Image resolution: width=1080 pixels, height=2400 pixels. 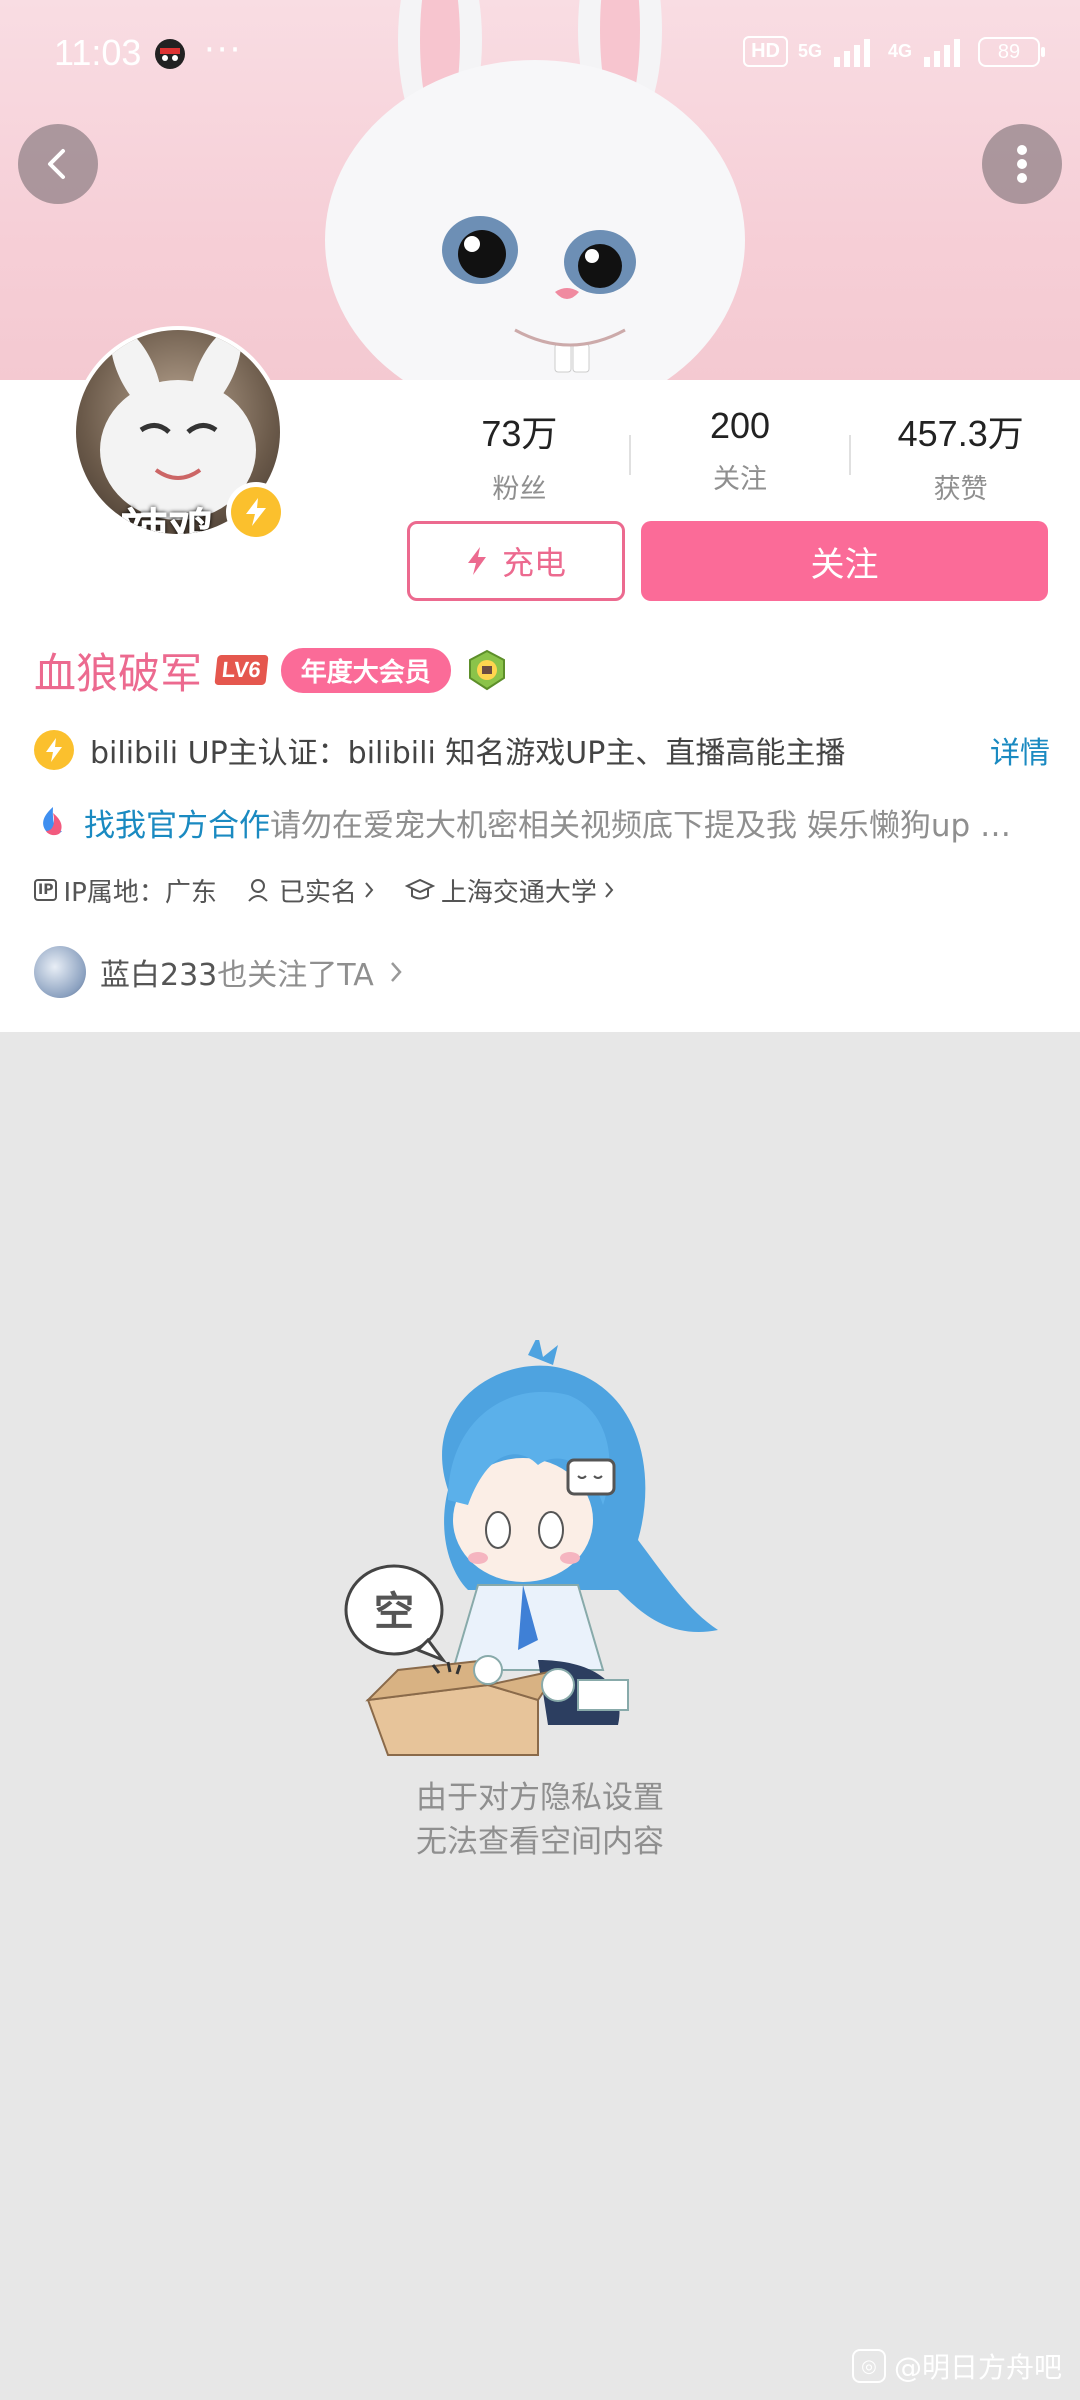 I want to click on network-5g-label: 5G, so click(x=809, y=51).